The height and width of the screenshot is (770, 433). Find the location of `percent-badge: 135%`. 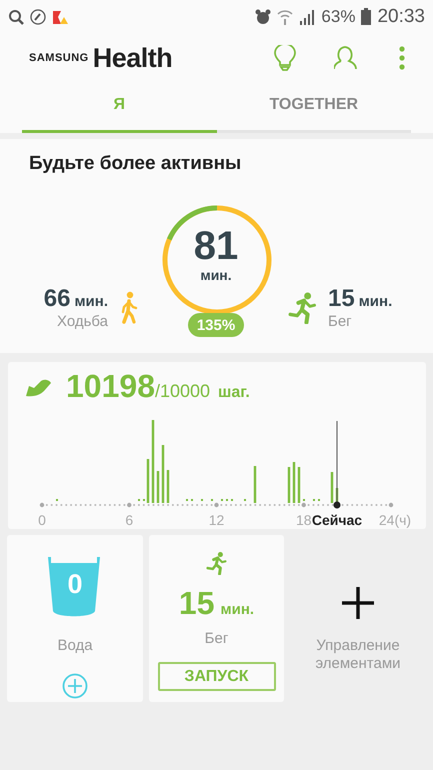

percent-badge: 135% is located at coordinates (216, 325).